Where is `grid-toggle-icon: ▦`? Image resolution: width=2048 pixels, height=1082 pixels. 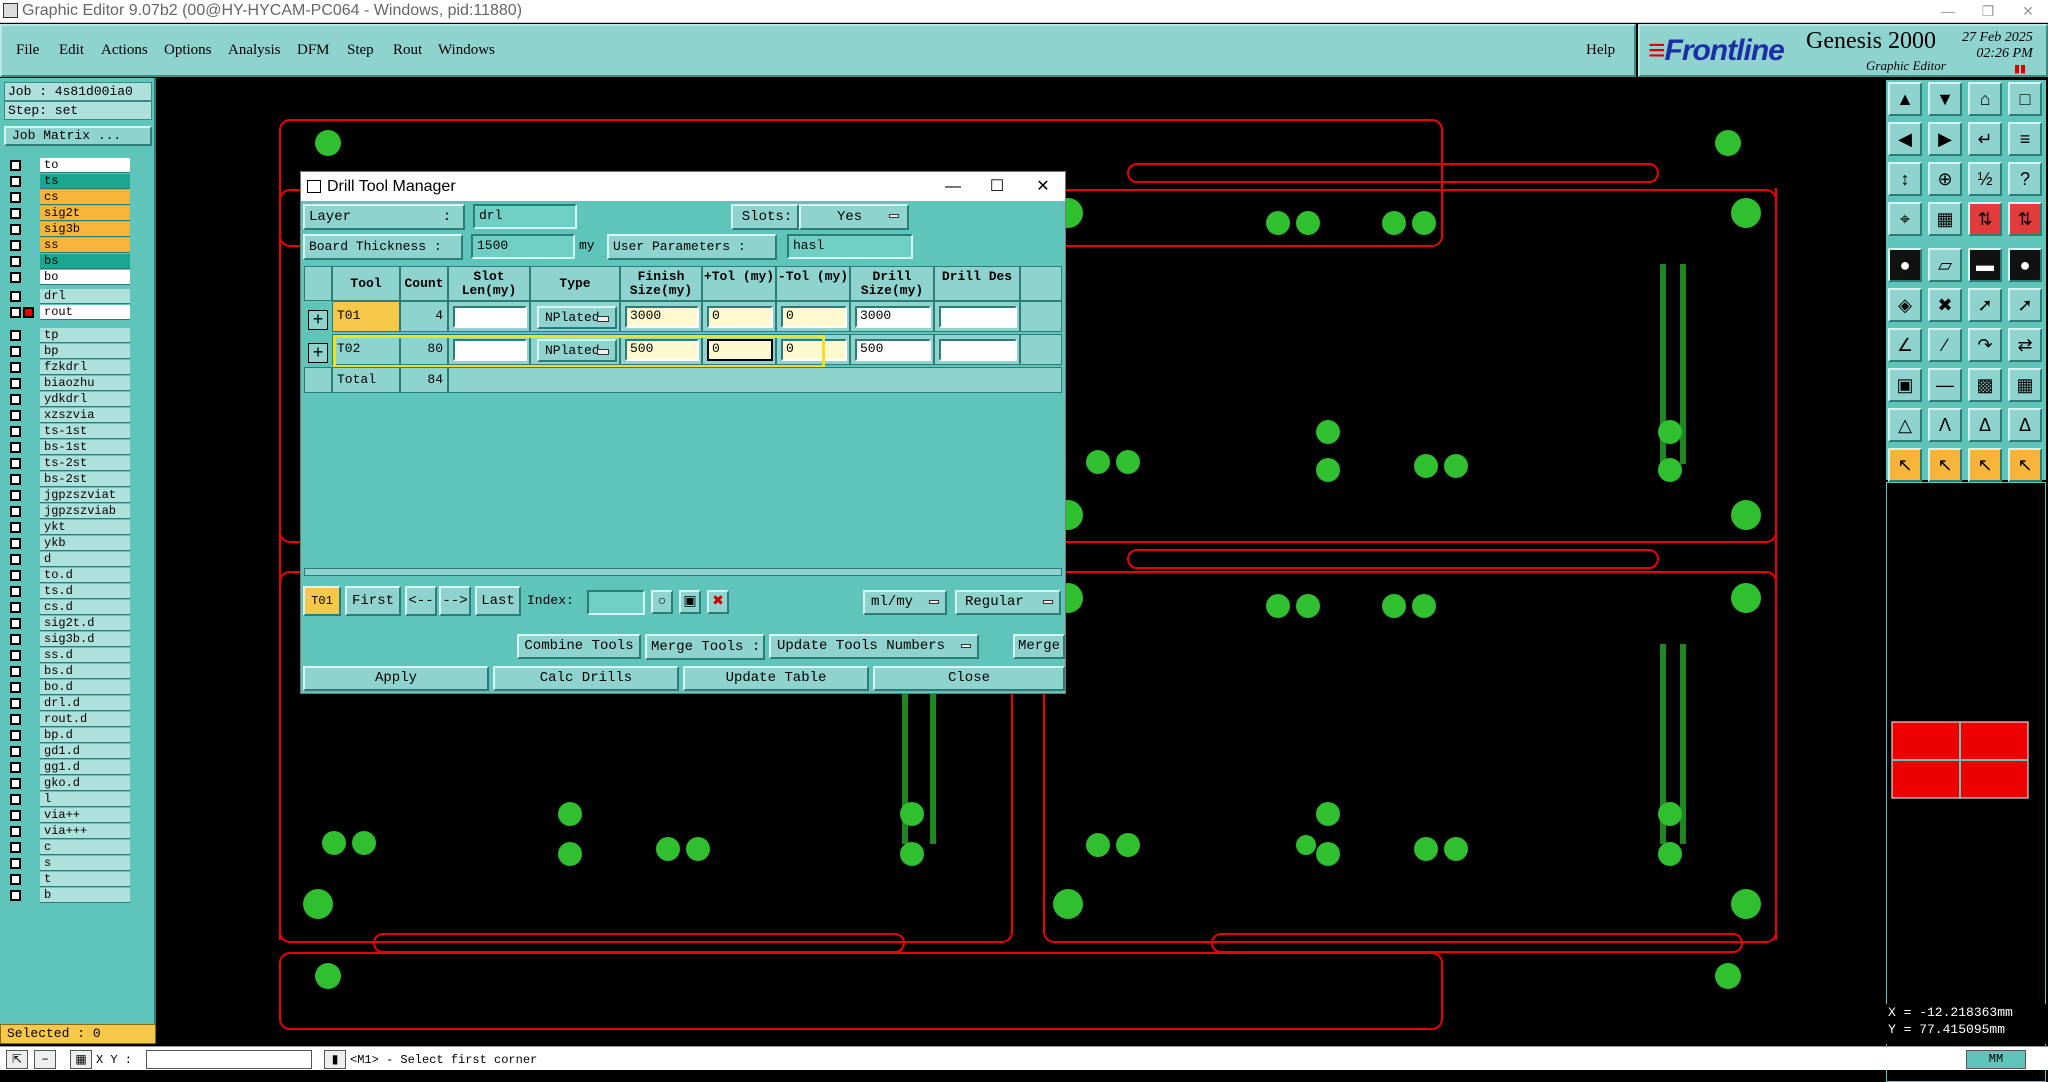 grid-toggle-icon: ▦ is located at coordinates (81, 1059).